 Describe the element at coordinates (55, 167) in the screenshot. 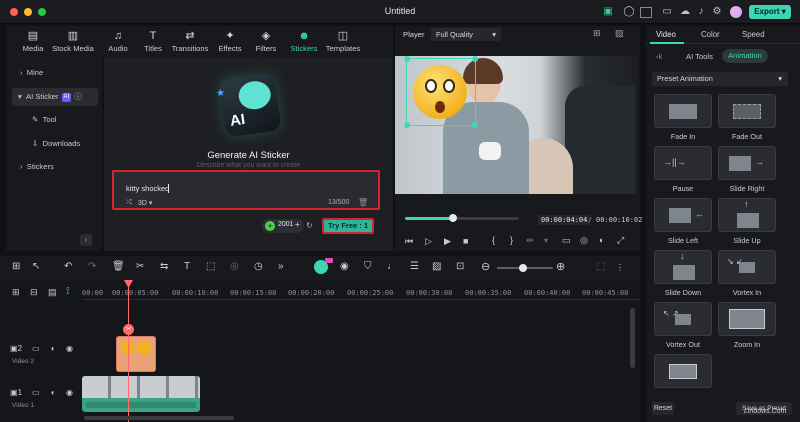

I see `sidebar-item-stickers: › Stickers` at that location.